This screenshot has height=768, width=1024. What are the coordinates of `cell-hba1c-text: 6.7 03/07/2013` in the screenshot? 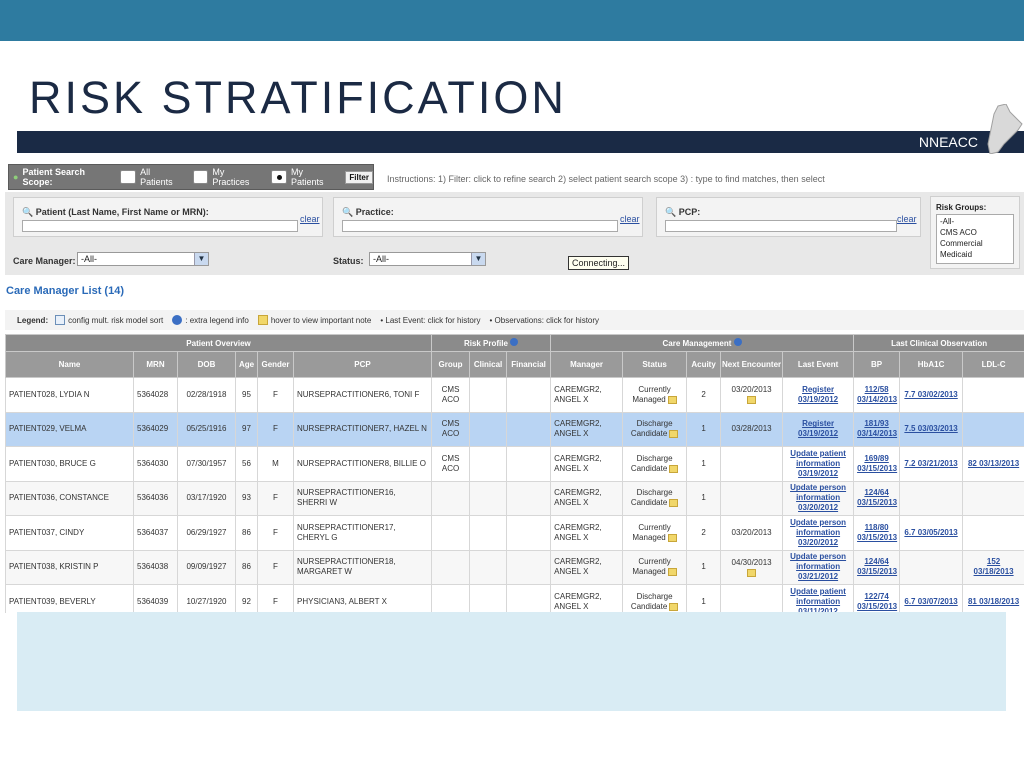 It's located at (930, 601).